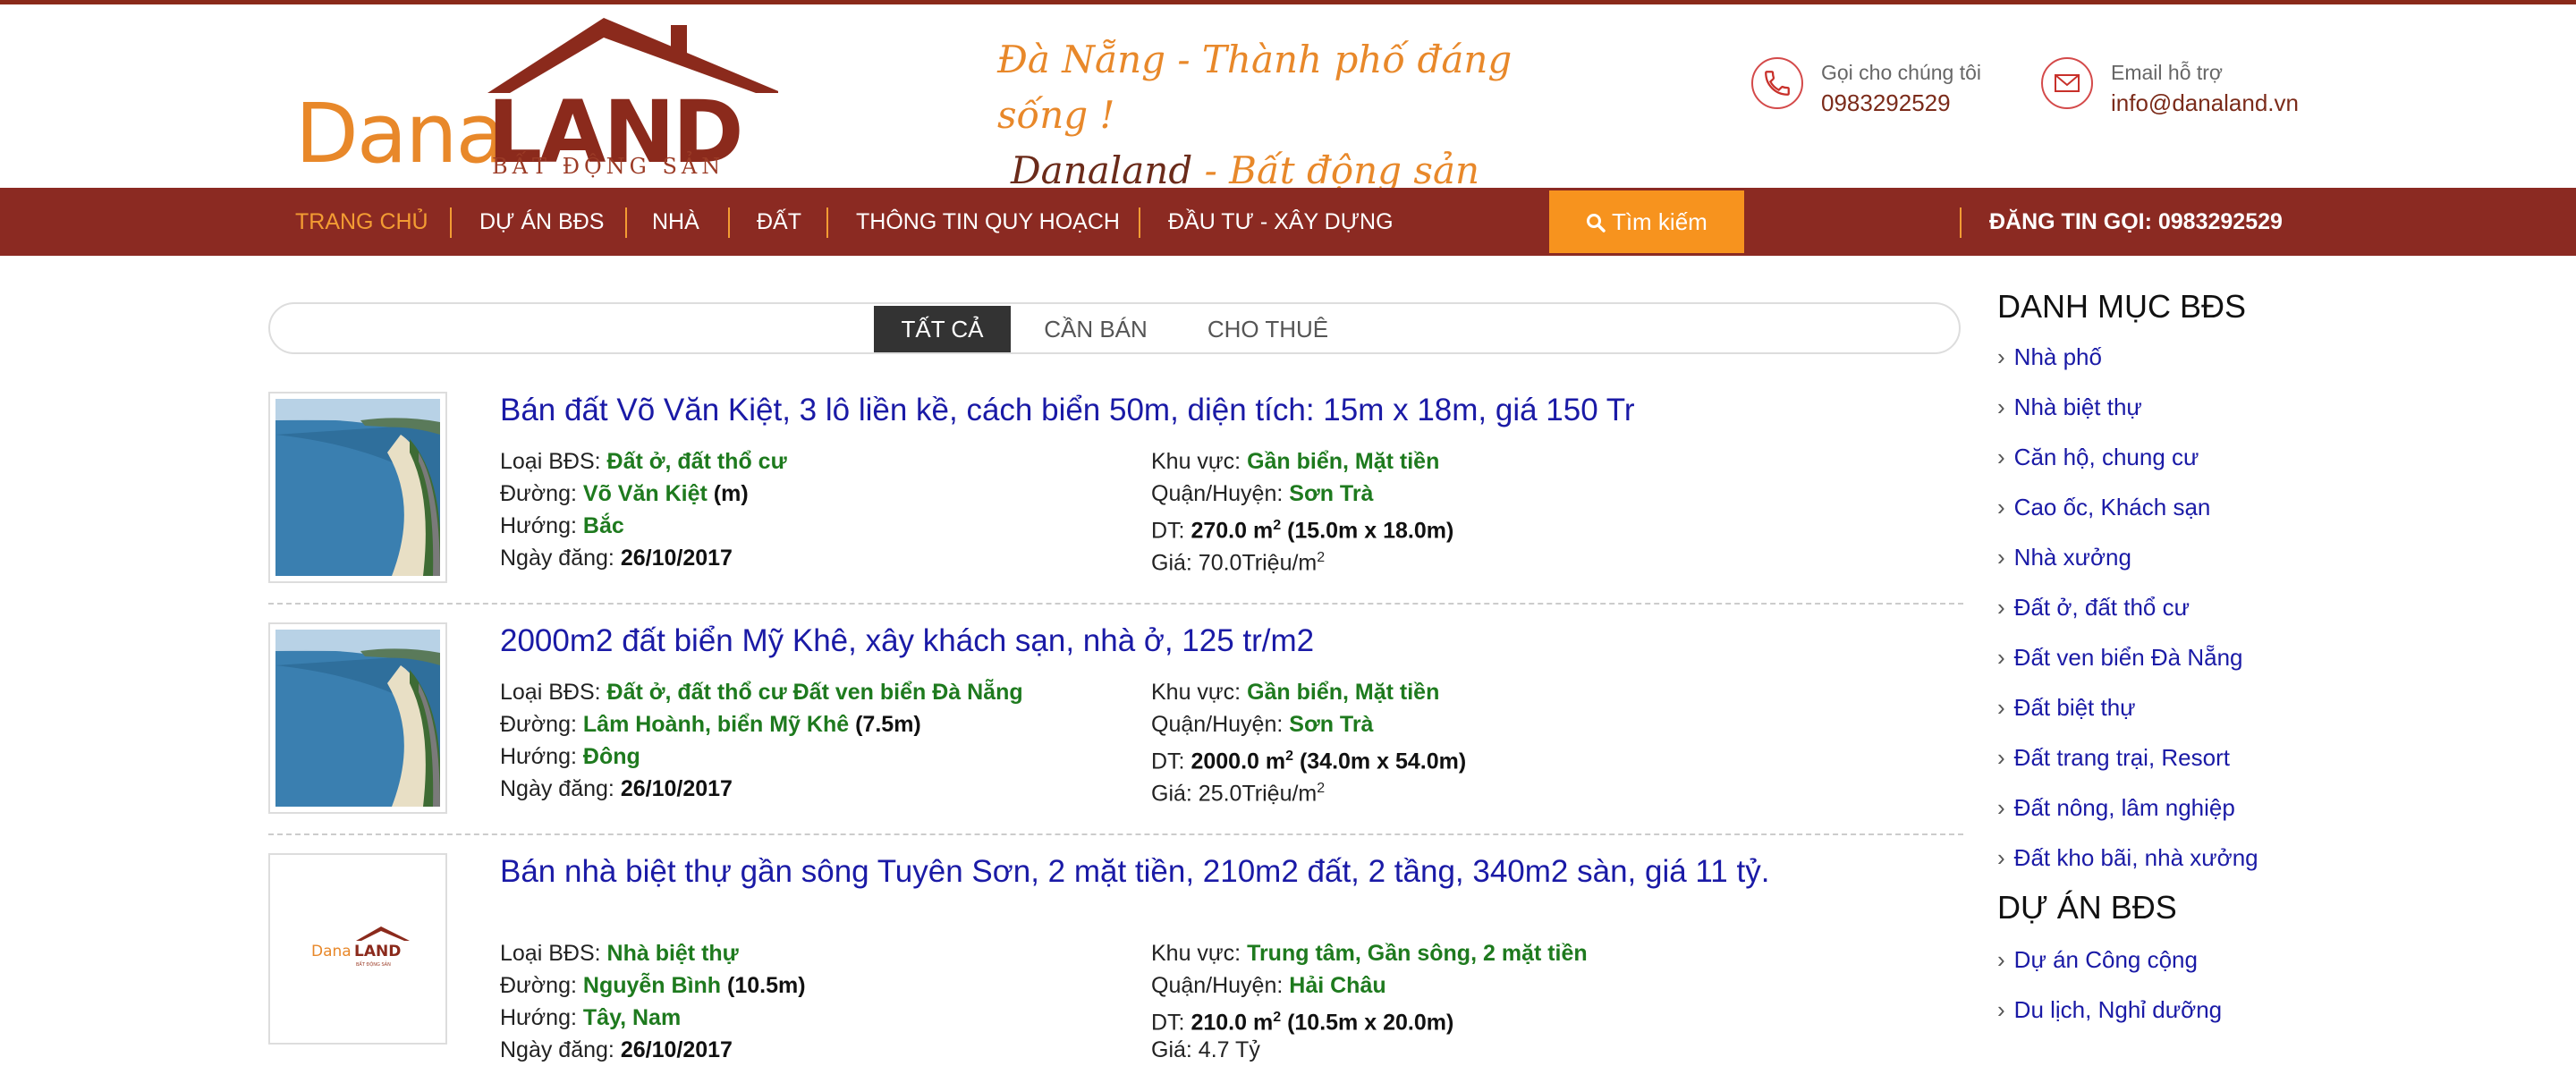  I want to click on sidebar-category-link: › Nhà xưởng, so click(2064, 557).